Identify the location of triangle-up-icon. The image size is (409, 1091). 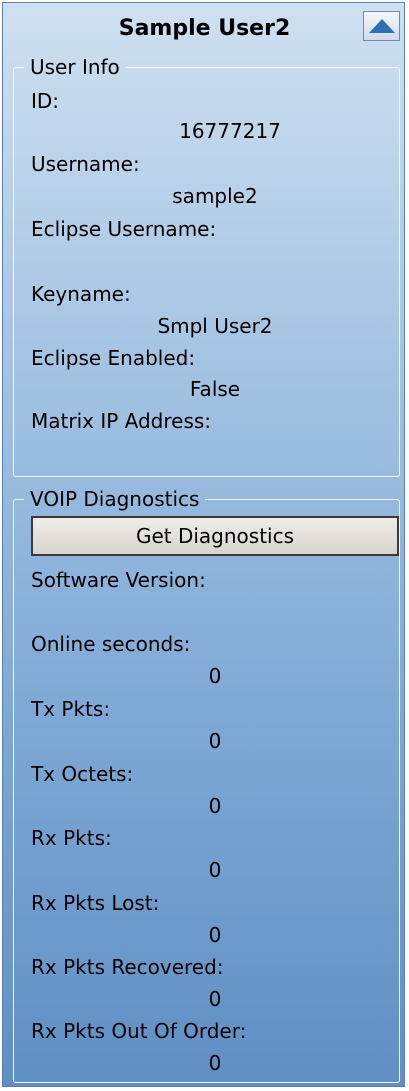
(381, 26).